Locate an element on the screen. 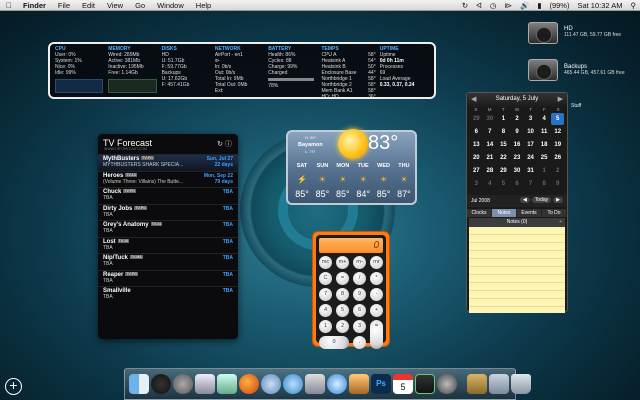 The image size is (640, 400). menu-go: Go is located at coordinates (140, 5).